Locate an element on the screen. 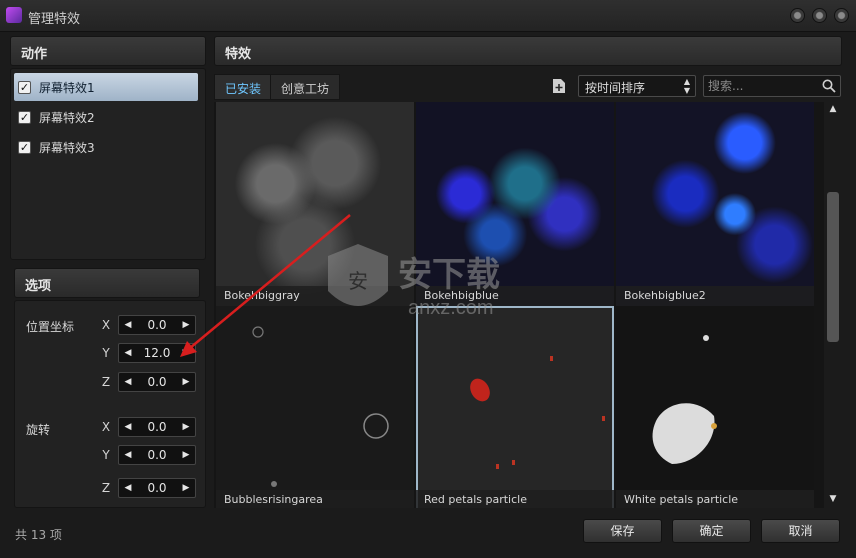 The width and height of the screenshot is (856, 558). ok-button: 确定 is located at coordinates (711, 531).